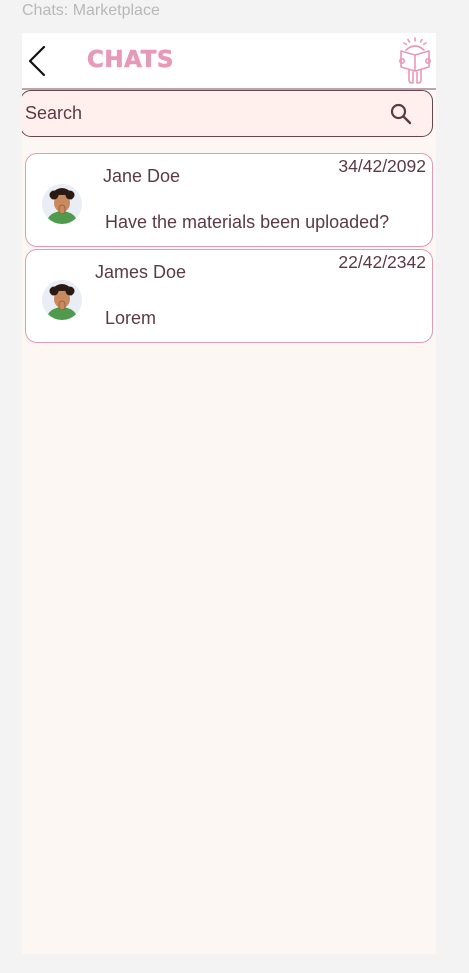 Image resolution: width=469 pixels, height=973 pixels. Describe the element at coordinates (247, 222) in the screenshot. I see `chat-last-message: Have the materials been uploaded?` at that location.